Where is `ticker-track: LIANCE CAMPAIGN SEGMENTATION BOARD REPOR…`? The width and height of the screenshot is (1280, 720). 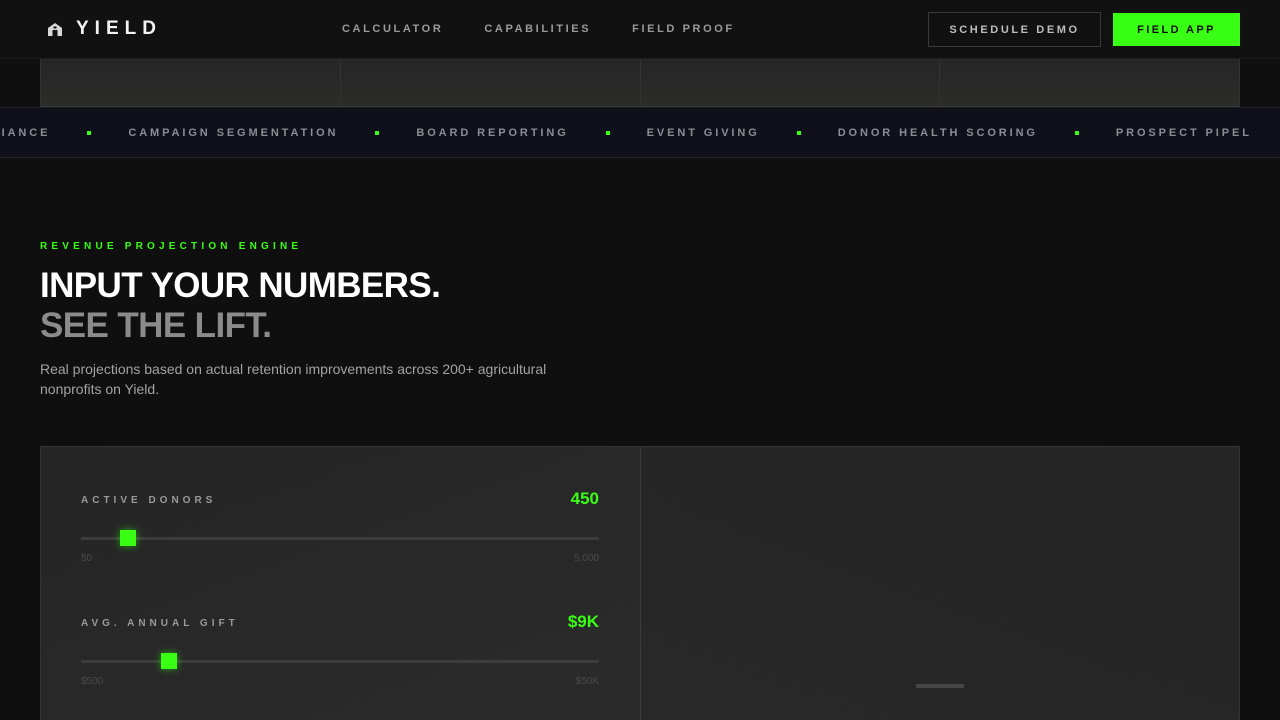 ticker-track: LIANCE CAMPAIGN SEGMENTATION BOARD REPOR… is located at coordinates (626, 133).